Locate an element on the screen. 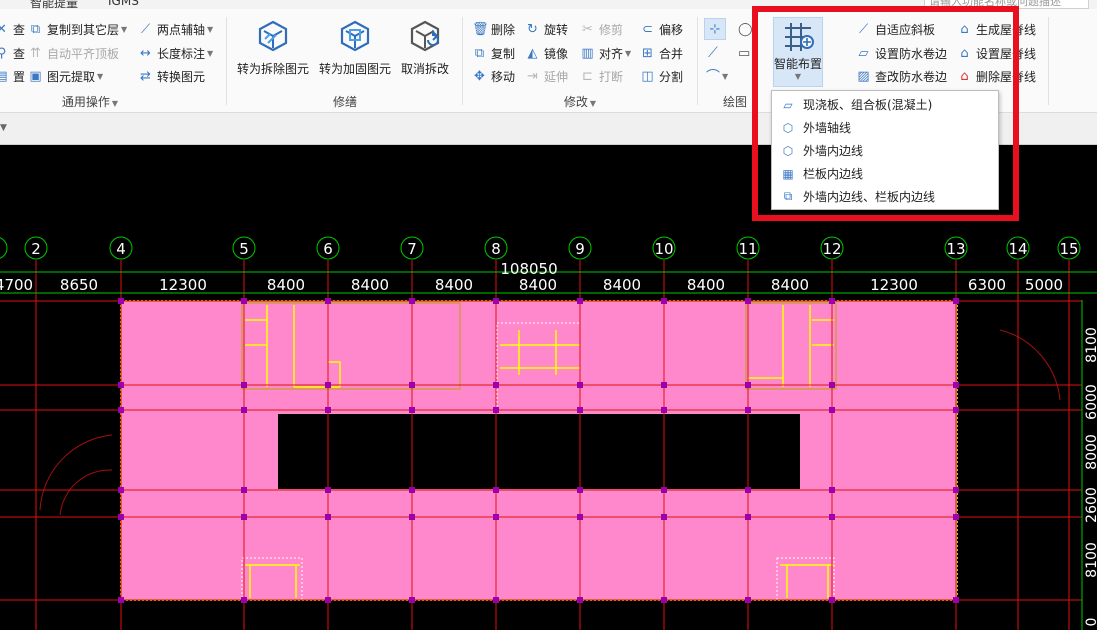 The width and height of the screenshot is (1097, 630). split-button: ◫ 分割 is located at coordinates (661, 76).